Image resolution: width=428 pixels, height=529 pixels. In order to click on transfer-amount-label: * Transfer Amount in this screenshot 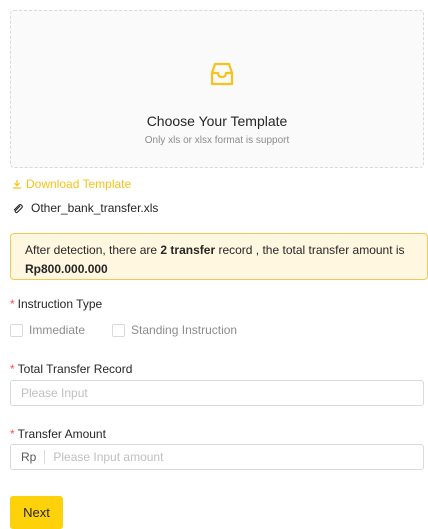, I will do `click(58, 434)`.